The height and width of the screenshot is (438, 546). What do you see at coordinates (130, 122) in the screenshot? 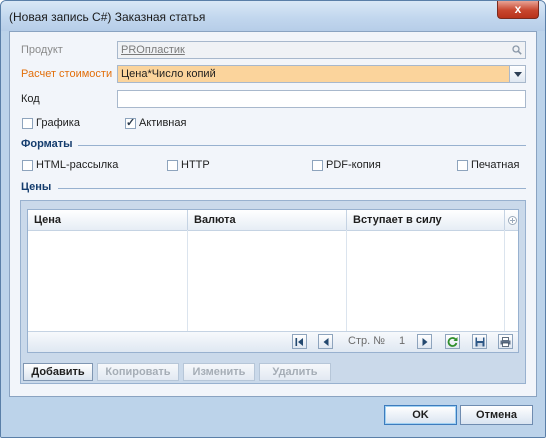
I see `active-box` at bounding box center [130, 122].